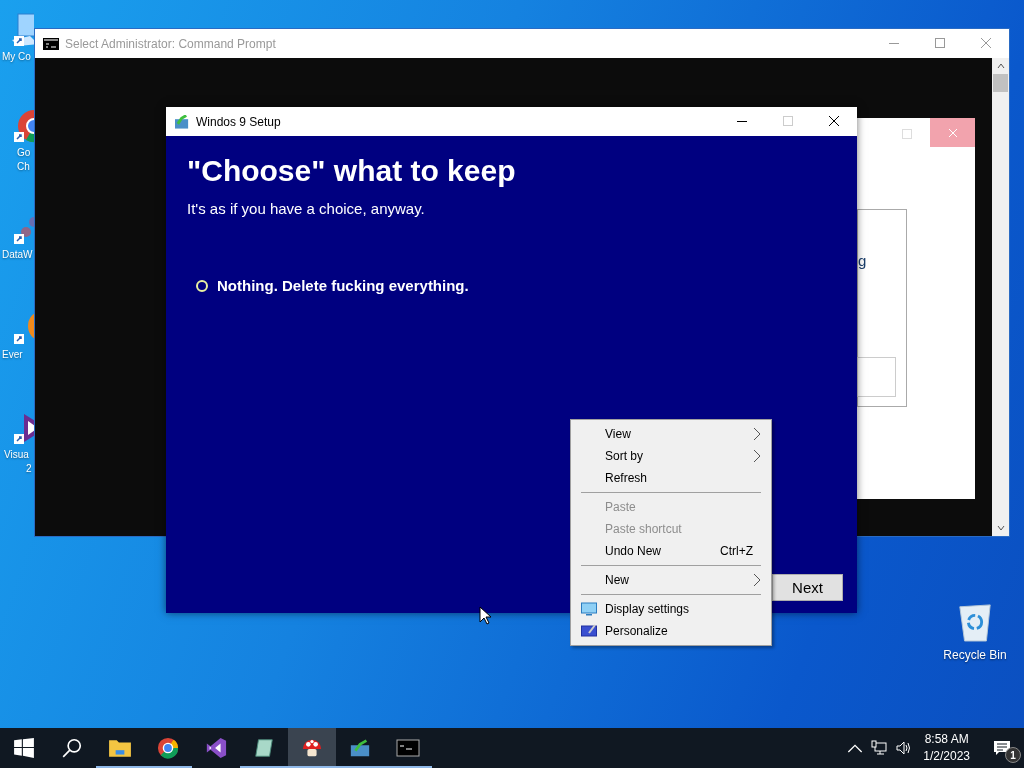 The height and width of the screenshot is (768, 1024). What do you see at coordinates (671, 434) in the screenshot?
I see `menu-item: View` at bounding box center [671, 434].